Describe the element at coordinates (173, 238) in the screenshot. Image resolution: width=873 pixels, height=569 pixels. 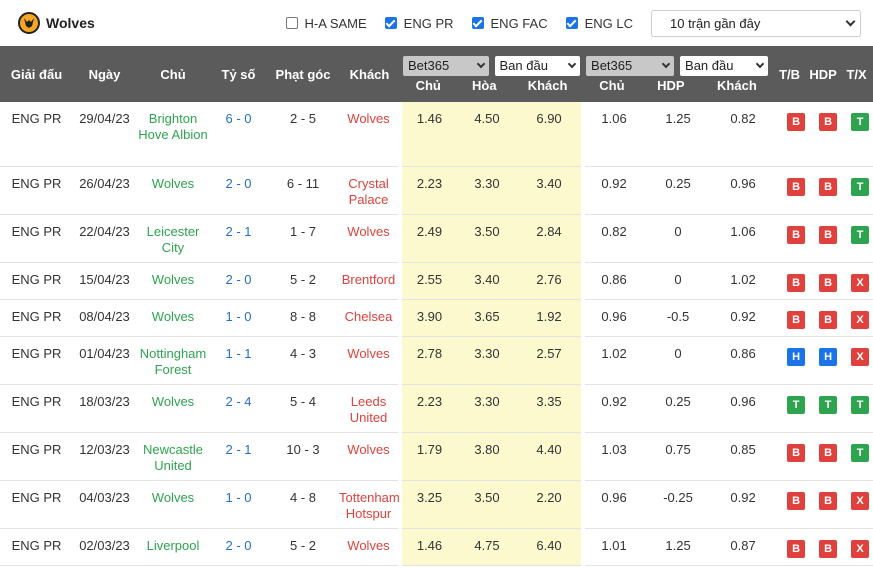
I see `home-team-cell: Leicester City` at that location.